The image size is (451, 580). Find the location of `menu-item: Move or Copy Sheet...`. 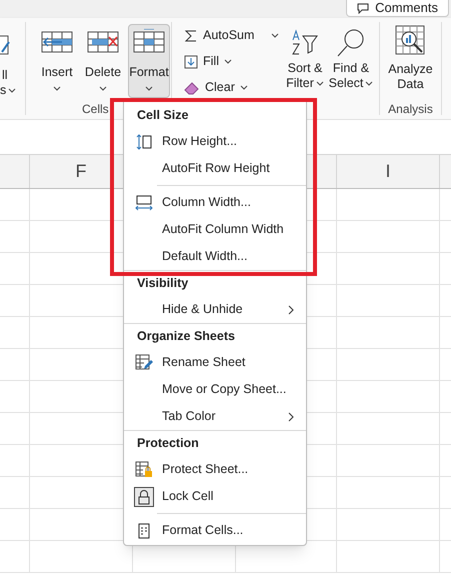

menu-item: Move or Copy Sheet... is located at coordinates (215, 389).